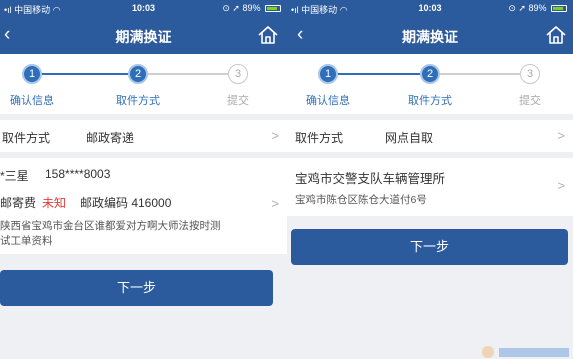 The image size is (573, 359). What do you see at coordinates (14, 176) in the screenshot?
I see `recipient-name: *三星` at bounding box center [14, 176].